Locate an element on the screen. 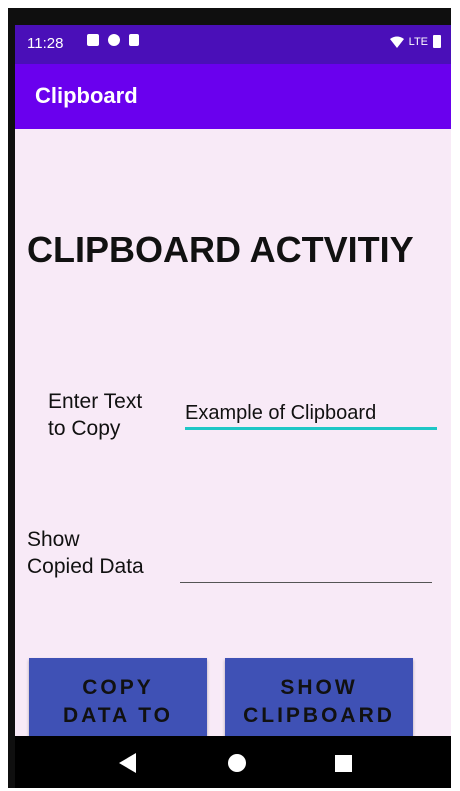  enter-text-label: Enter Text to Copy is located at coordinates (95, 415).